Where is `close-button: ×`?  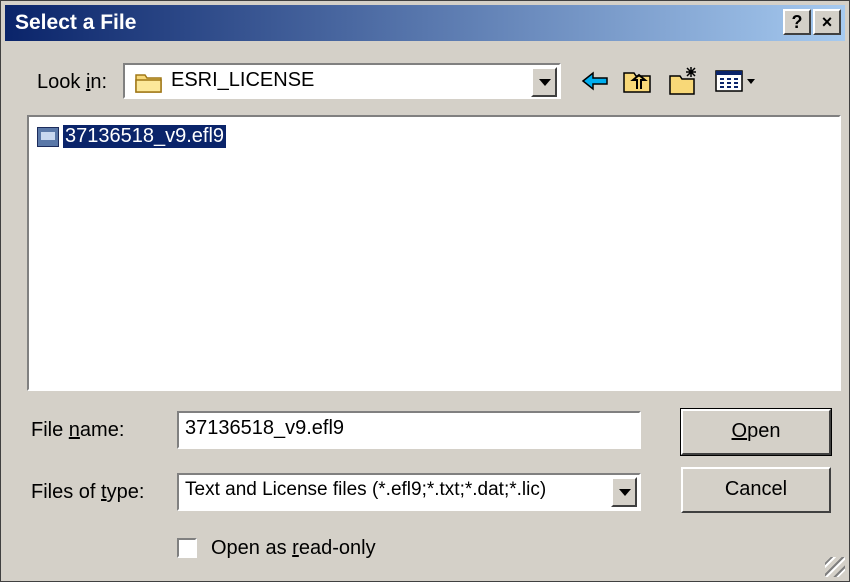 close-button: × is located at coordinates (827, 22).